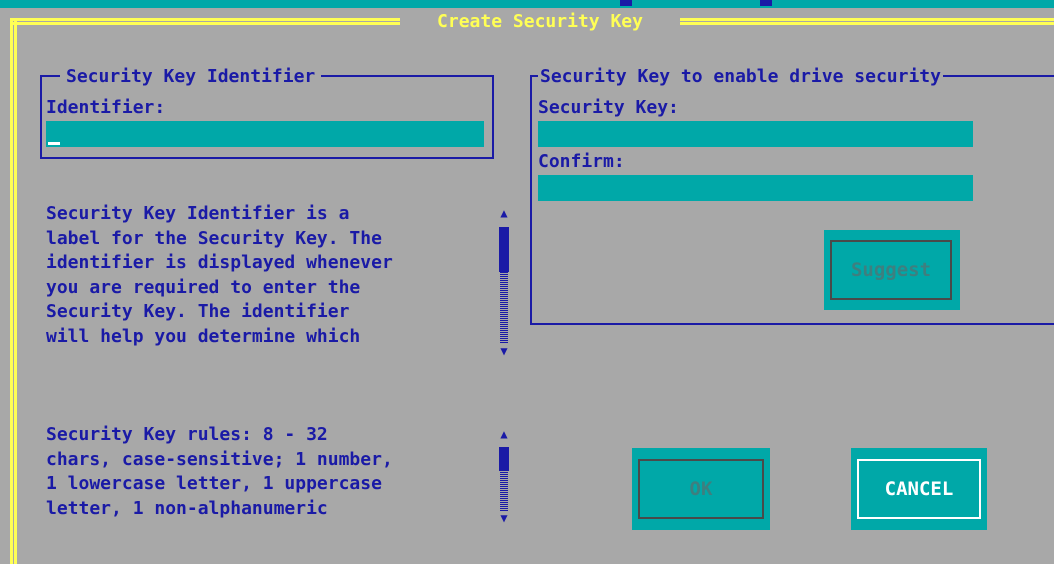 The image size is (1054, 564). What do you see at coordinates (191, 77) in the screenshot?
I see `identifier-group-legend: Security Key Identifier` at bounding box center [191, 77].